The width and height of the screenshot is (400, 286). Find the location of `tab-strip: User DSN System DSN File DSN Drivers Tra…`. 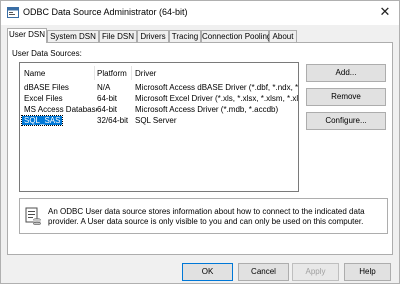

tab-strip: User DSN System DSN File DSN Drivers Tra… is located at coordinates (201, 35).